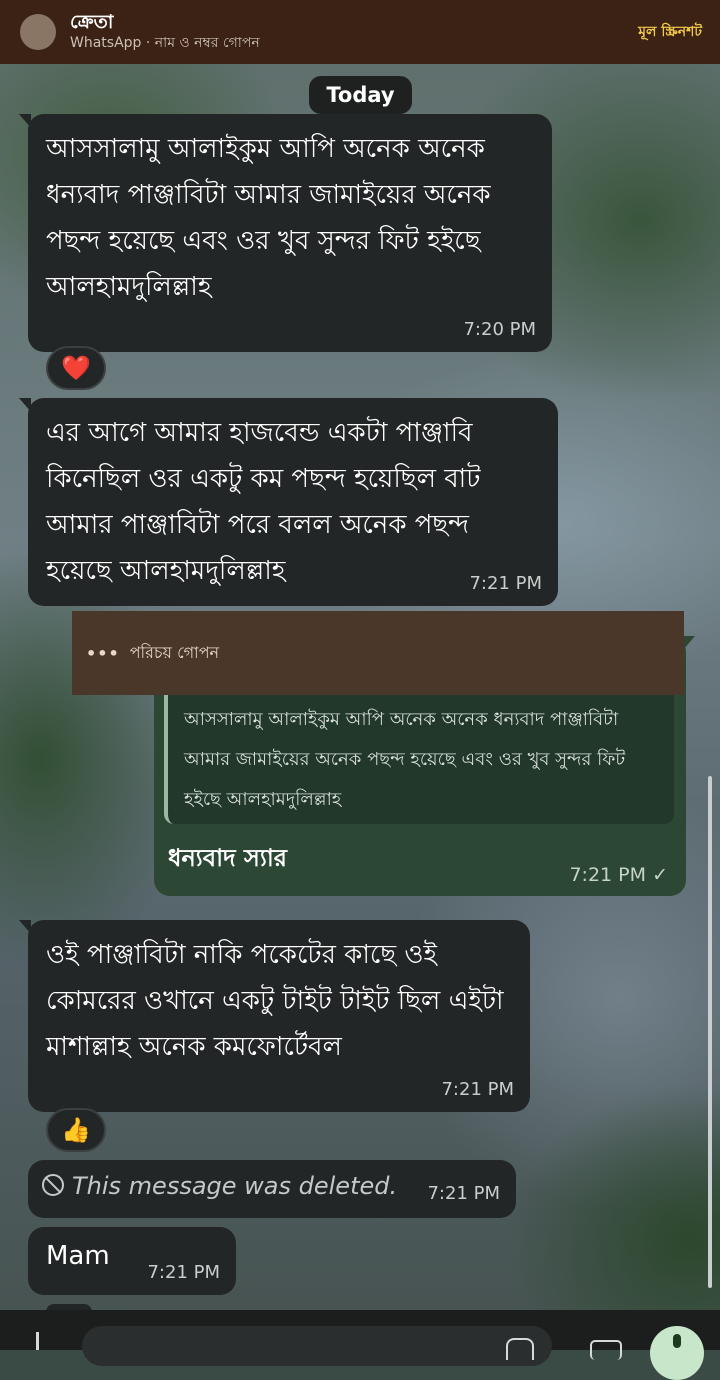  I want to click on contact-info: ক্রেতা WhatsApp · নাম ও নম্বর গোপন, so click(165, 32).